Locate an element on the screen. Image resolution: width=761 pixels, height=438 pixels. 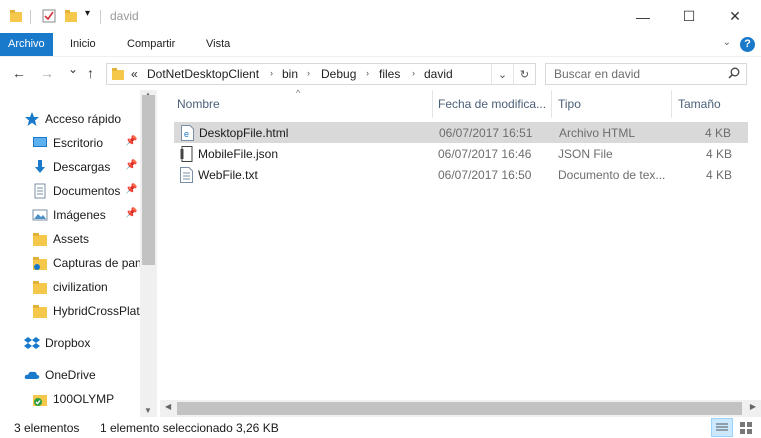
sidebar-item-descargas: Descargas 📌 is located at coordinates (70, 167).